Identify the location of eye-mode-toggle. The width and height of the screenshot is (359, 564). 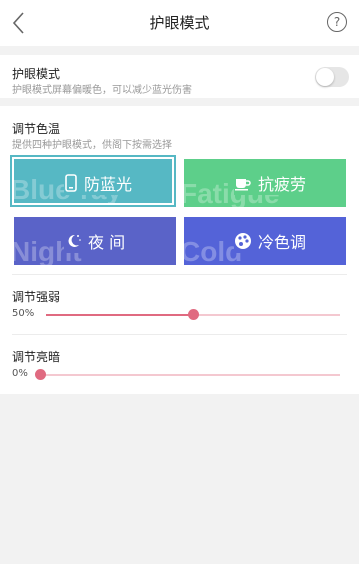
(332, 77).